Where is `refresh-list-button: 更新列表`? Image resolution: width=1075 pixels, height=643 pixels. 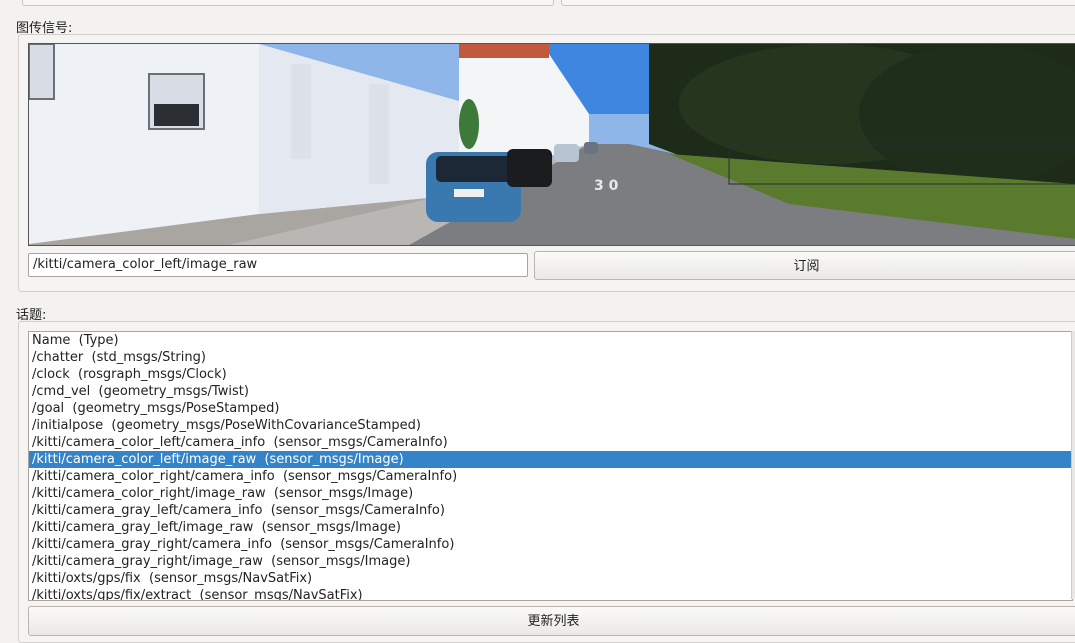
refresh-list-button: 更新列表 is located at coordinates (551, 621).